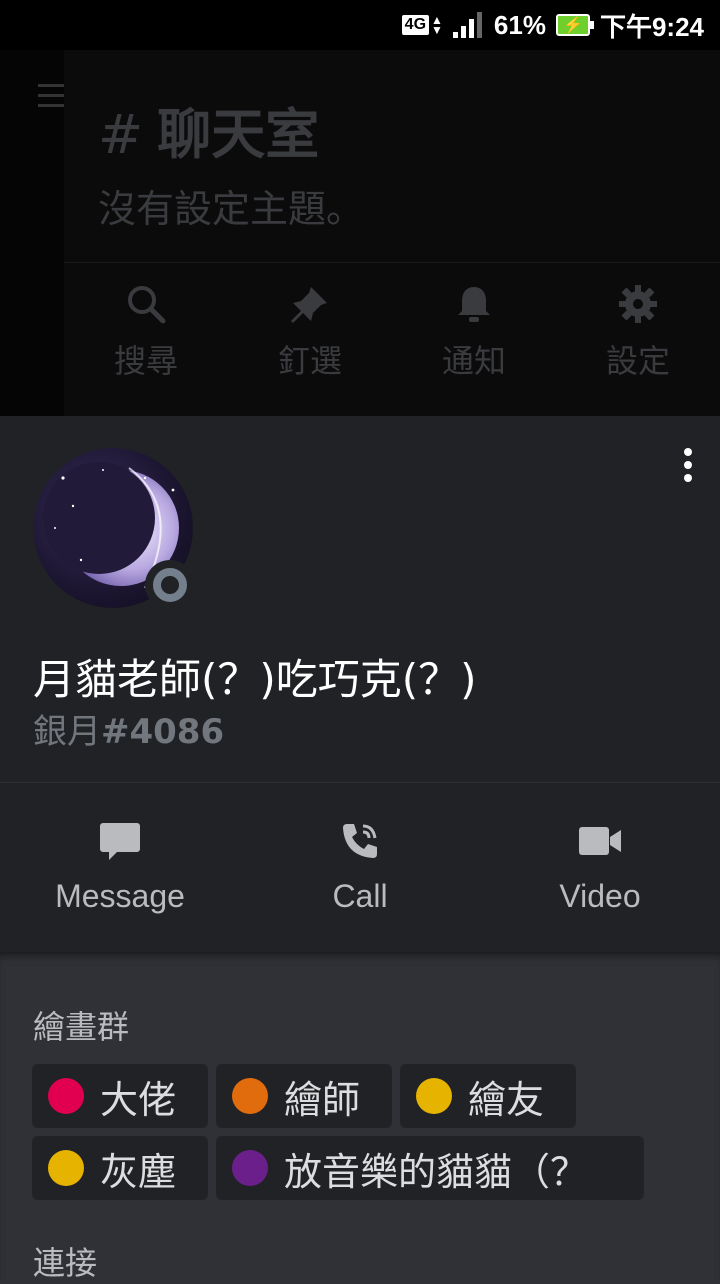  I want to click on channel-notifications-button: 通知, so click(474, 332).